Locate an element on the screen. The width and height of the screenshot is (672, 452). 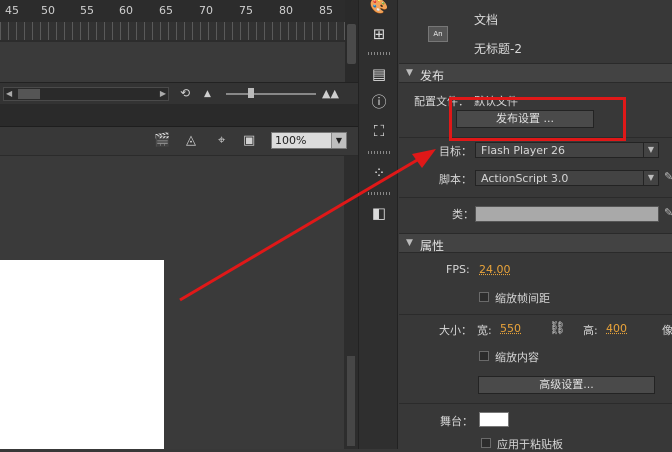
annotation-arrow is located at coordinates (307, 225).